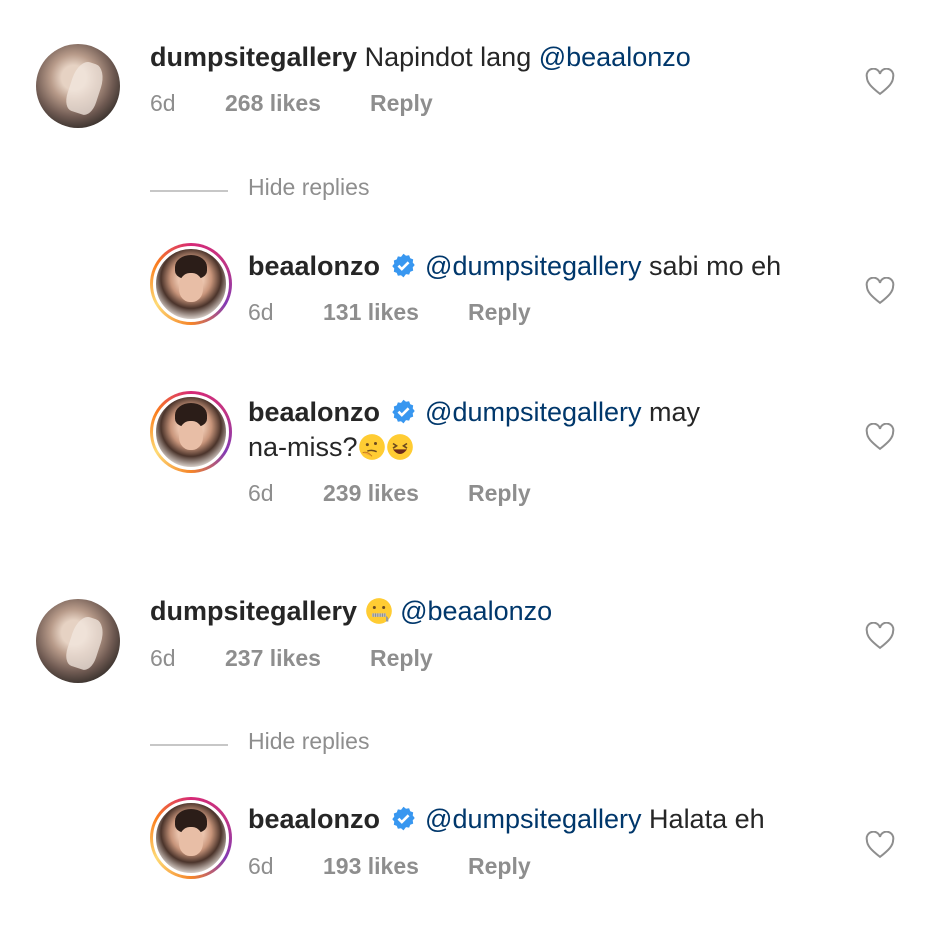 This screenshot has width=945, height=937. What do you see at coordinates (703, 819) in the screenshot?
I see `comment-text: Halata eh` at bounding box center [703, 819].